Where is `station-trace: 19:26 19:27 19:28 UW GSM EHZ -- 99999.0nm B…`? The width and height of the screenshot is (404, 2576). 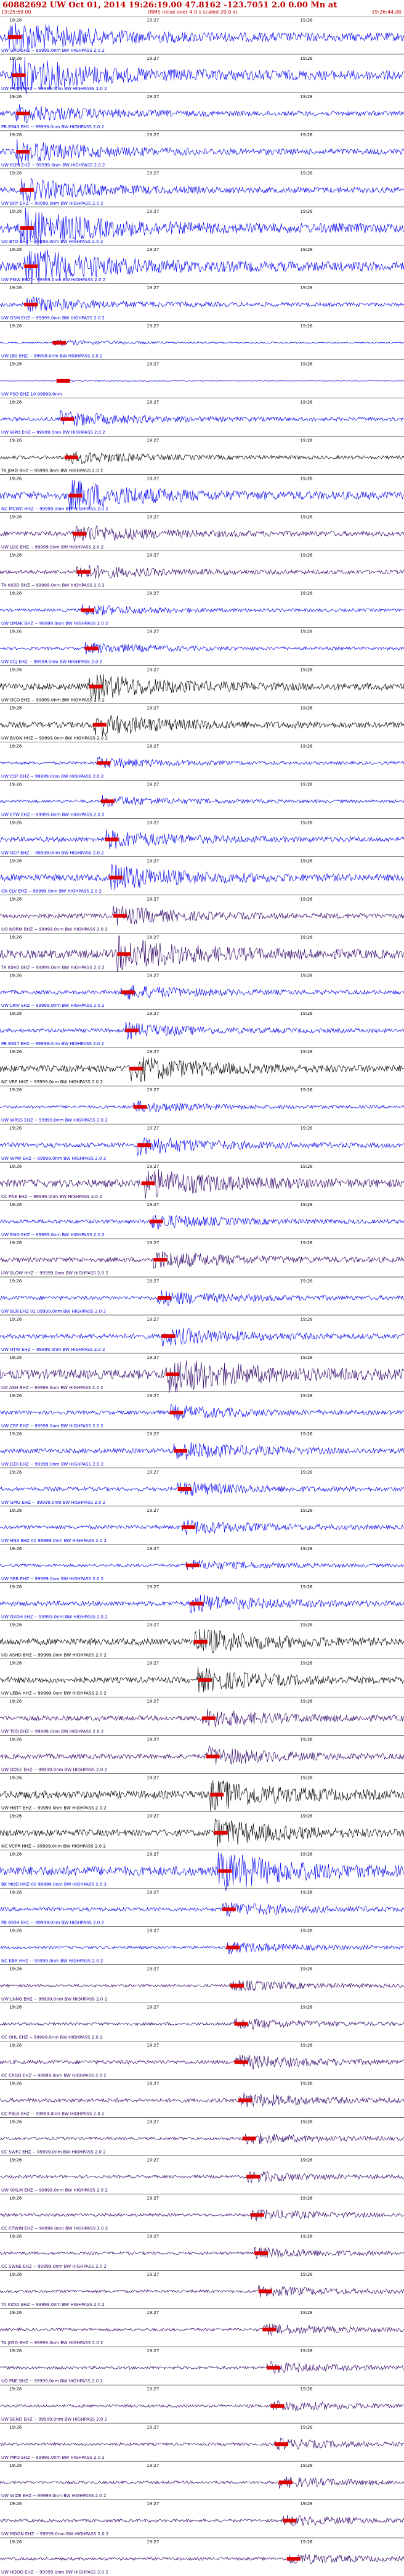
station-trace: 19:26 19:27 19:28 UW GSM EHZ -- 99999.0nm B… is located at coordinates (202, 302).